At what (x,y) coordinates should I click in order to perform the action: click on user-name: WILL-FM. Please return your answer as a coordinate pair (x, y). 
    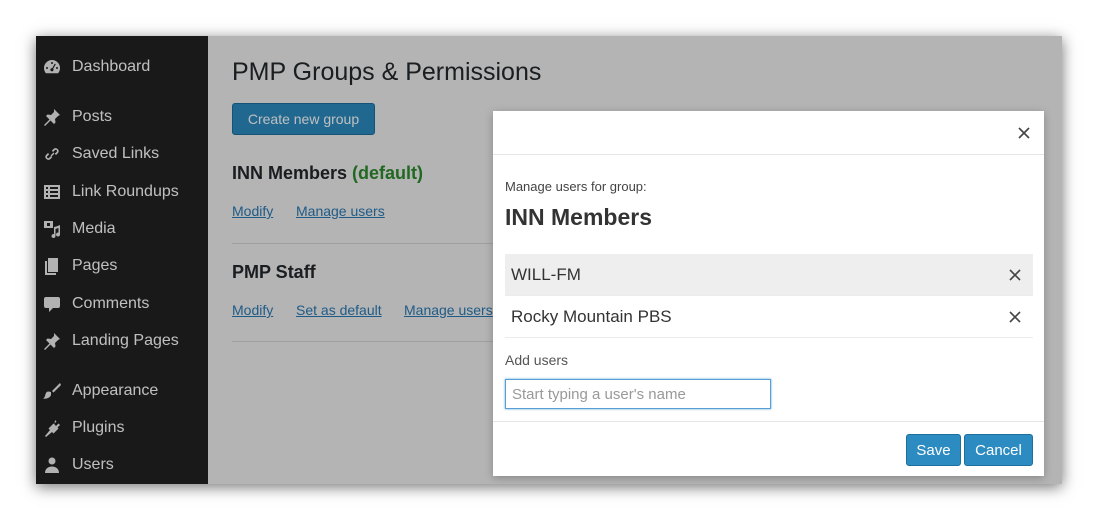
    Looking at the image, I should click on (546, 274).